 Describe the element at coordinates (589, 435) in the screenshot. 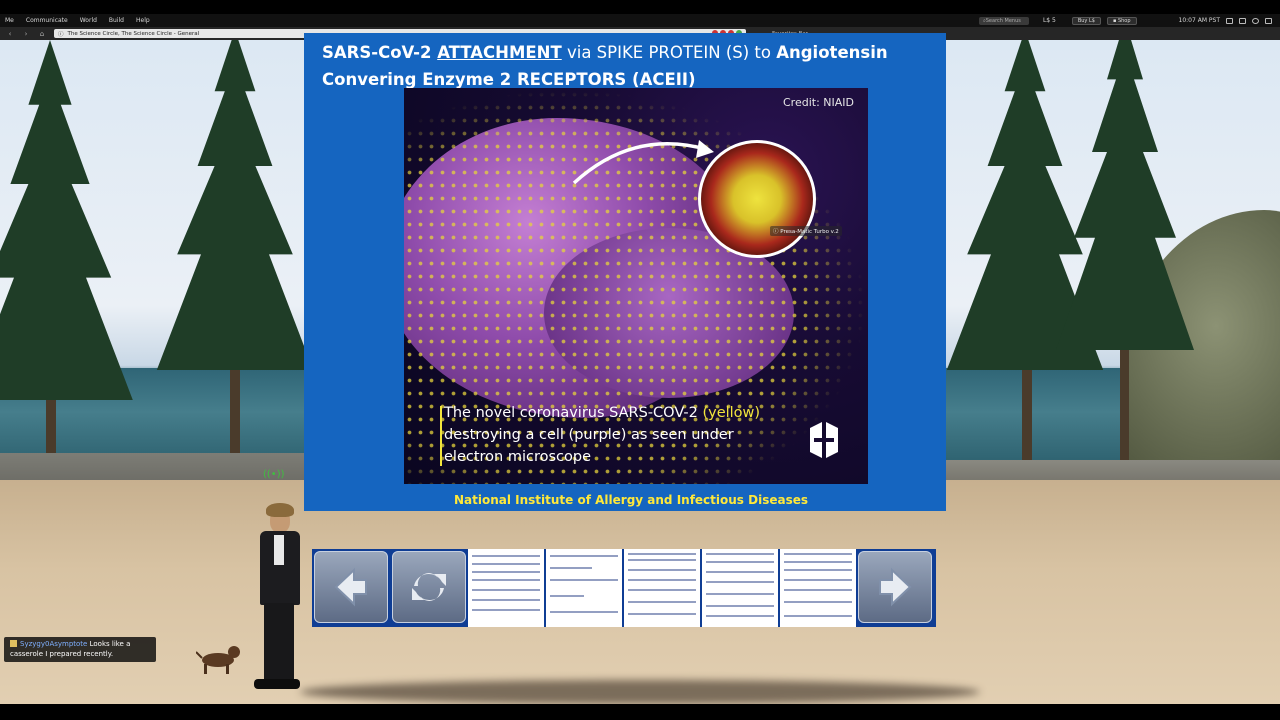

I see `caption-line2: destroying a cell (purple) as seen under` at that location.